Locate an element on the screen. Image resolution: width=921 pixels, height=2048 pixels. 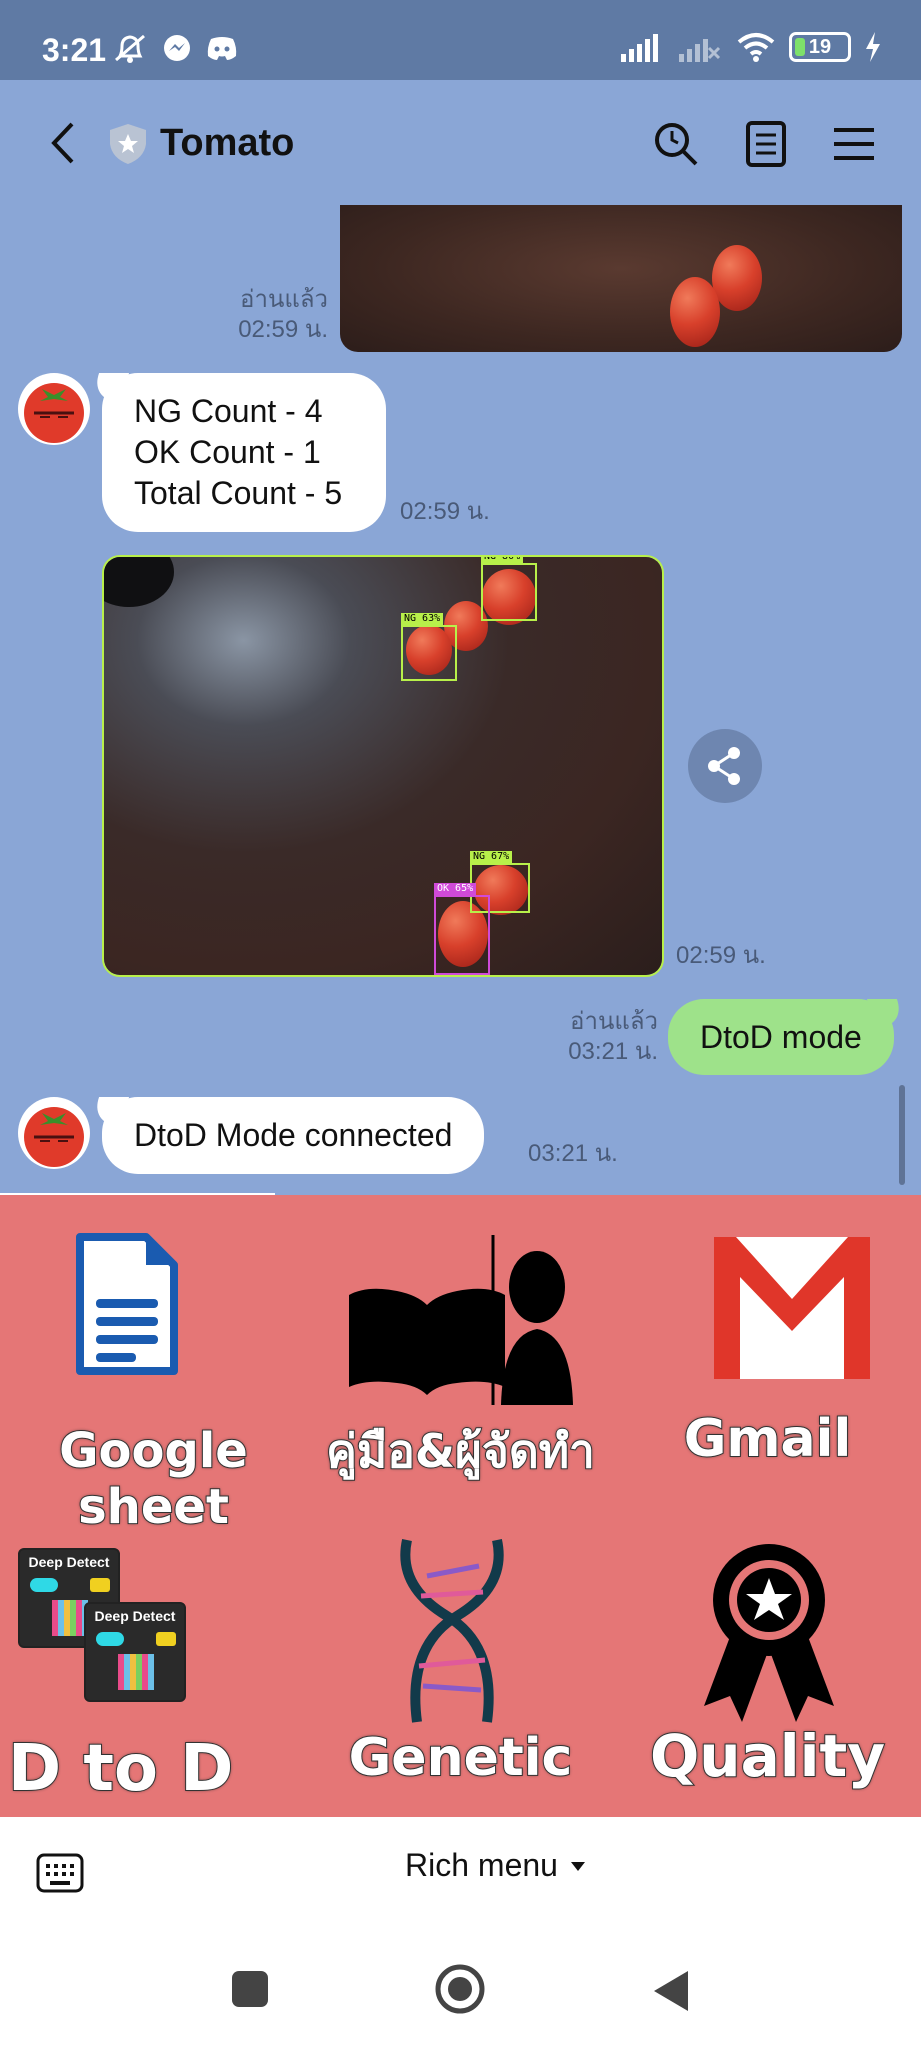
signal-icon is located at coordinates (639, 48).